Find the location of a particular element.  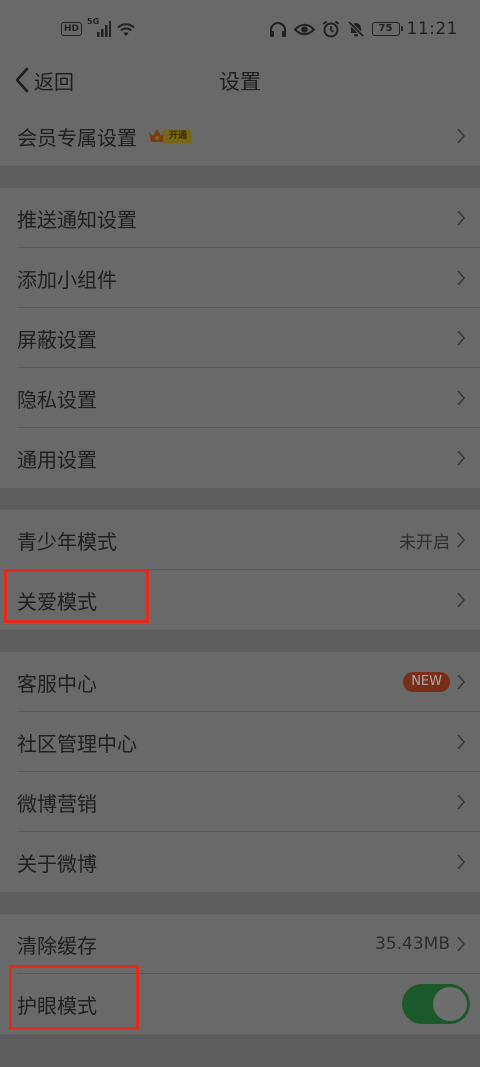

settings-item-label: 隐私设置 is located at coordinates (57, 399).